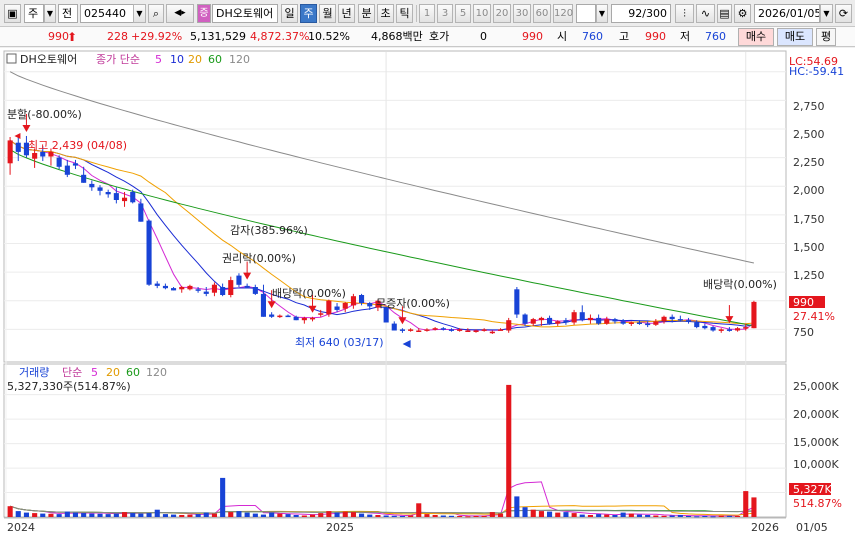 Image resolution: width=855 pixels, height=540 pixels. Describe the element at coordinates (180, 13) in the screenshot. I see `sound-icon: ◀▸` at that location.